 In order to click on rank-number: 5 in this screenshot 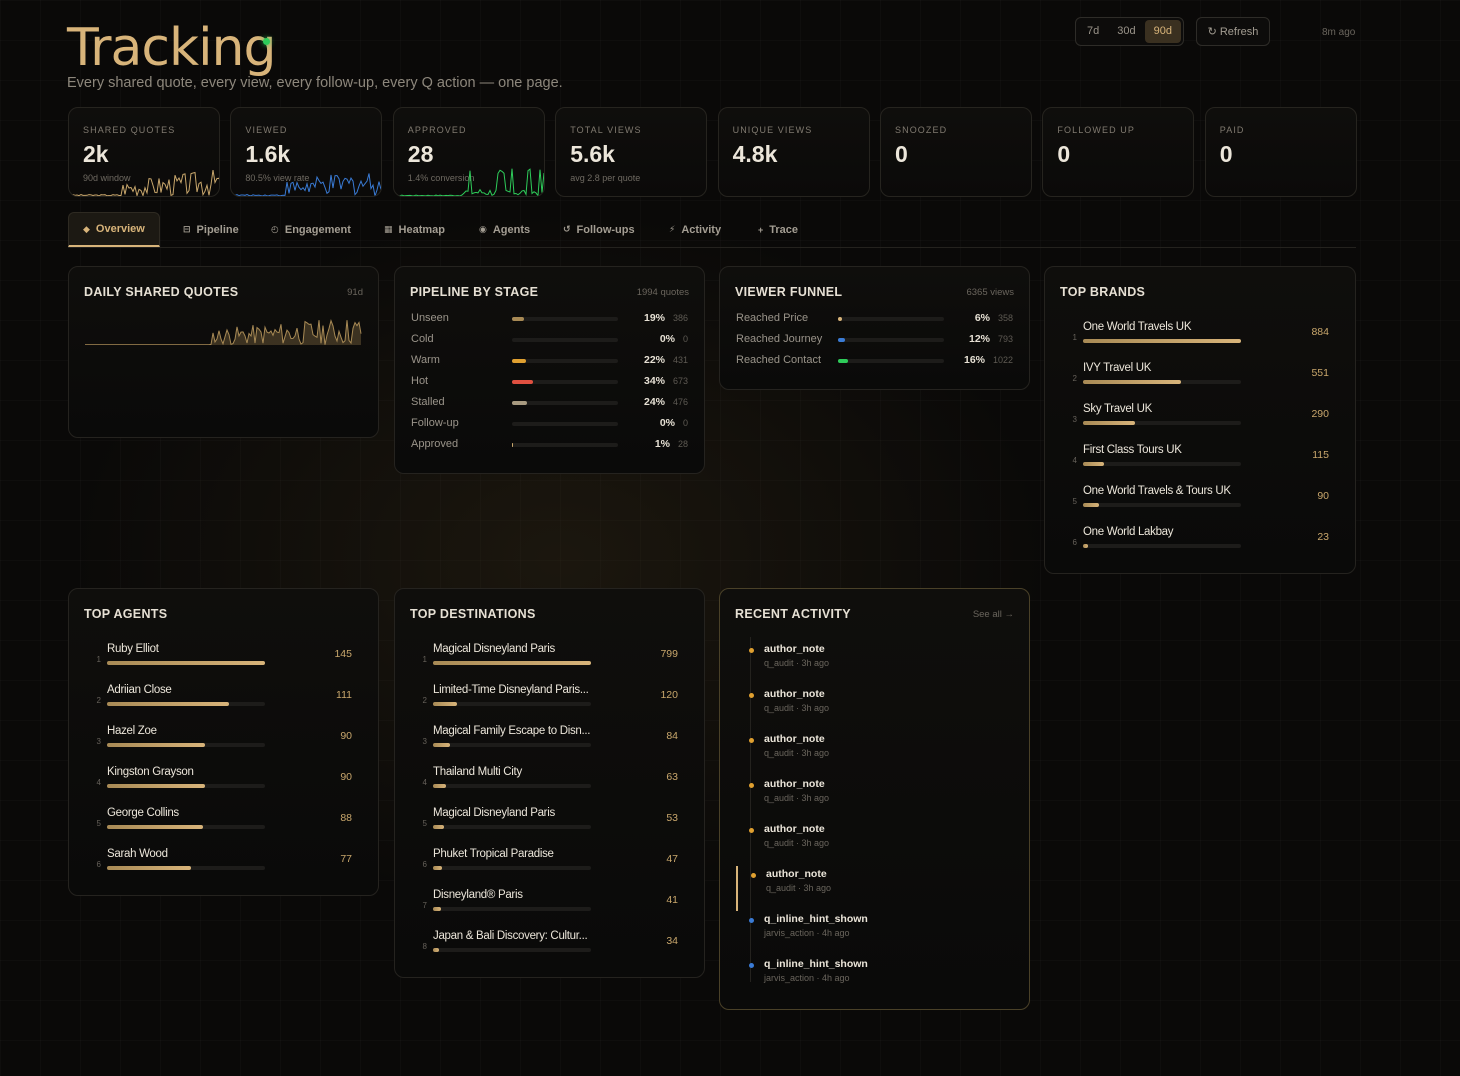, I will do `click(424, 823)`.